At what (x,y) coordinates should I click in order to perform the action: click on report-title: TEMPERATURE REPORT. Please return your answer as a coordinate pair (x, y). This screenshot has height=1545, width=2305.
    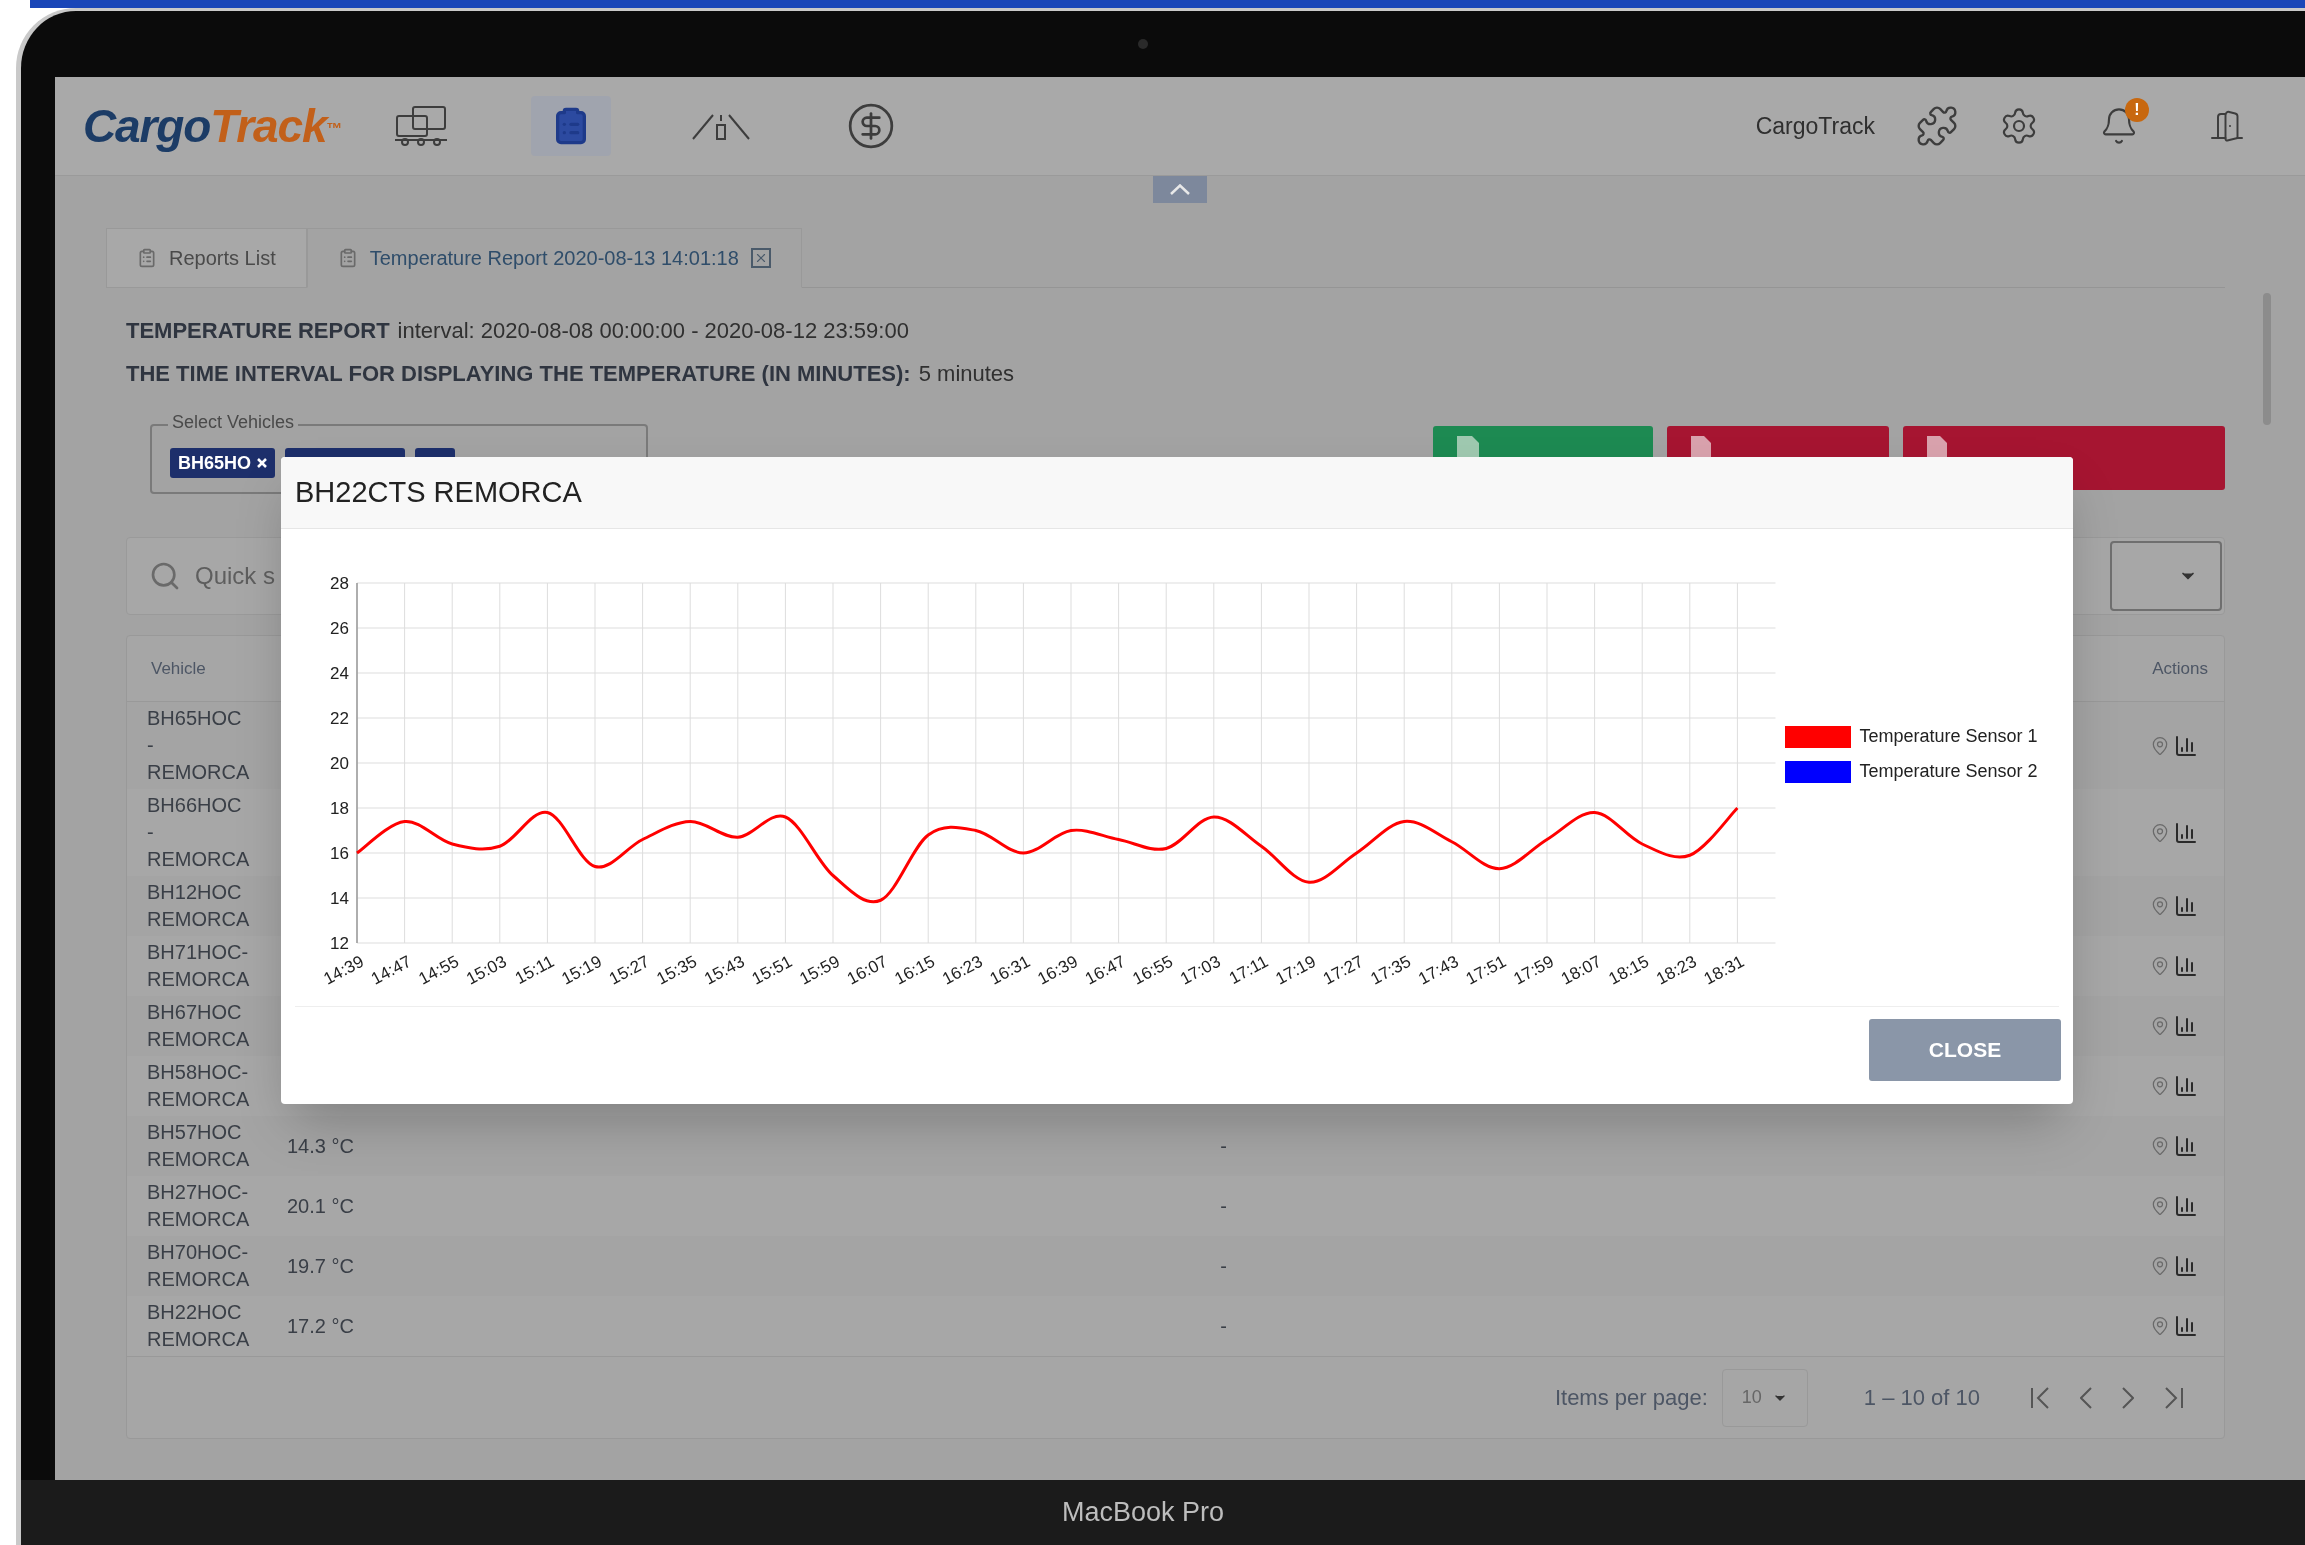
    Looking at the image, I should click on (258, 331).